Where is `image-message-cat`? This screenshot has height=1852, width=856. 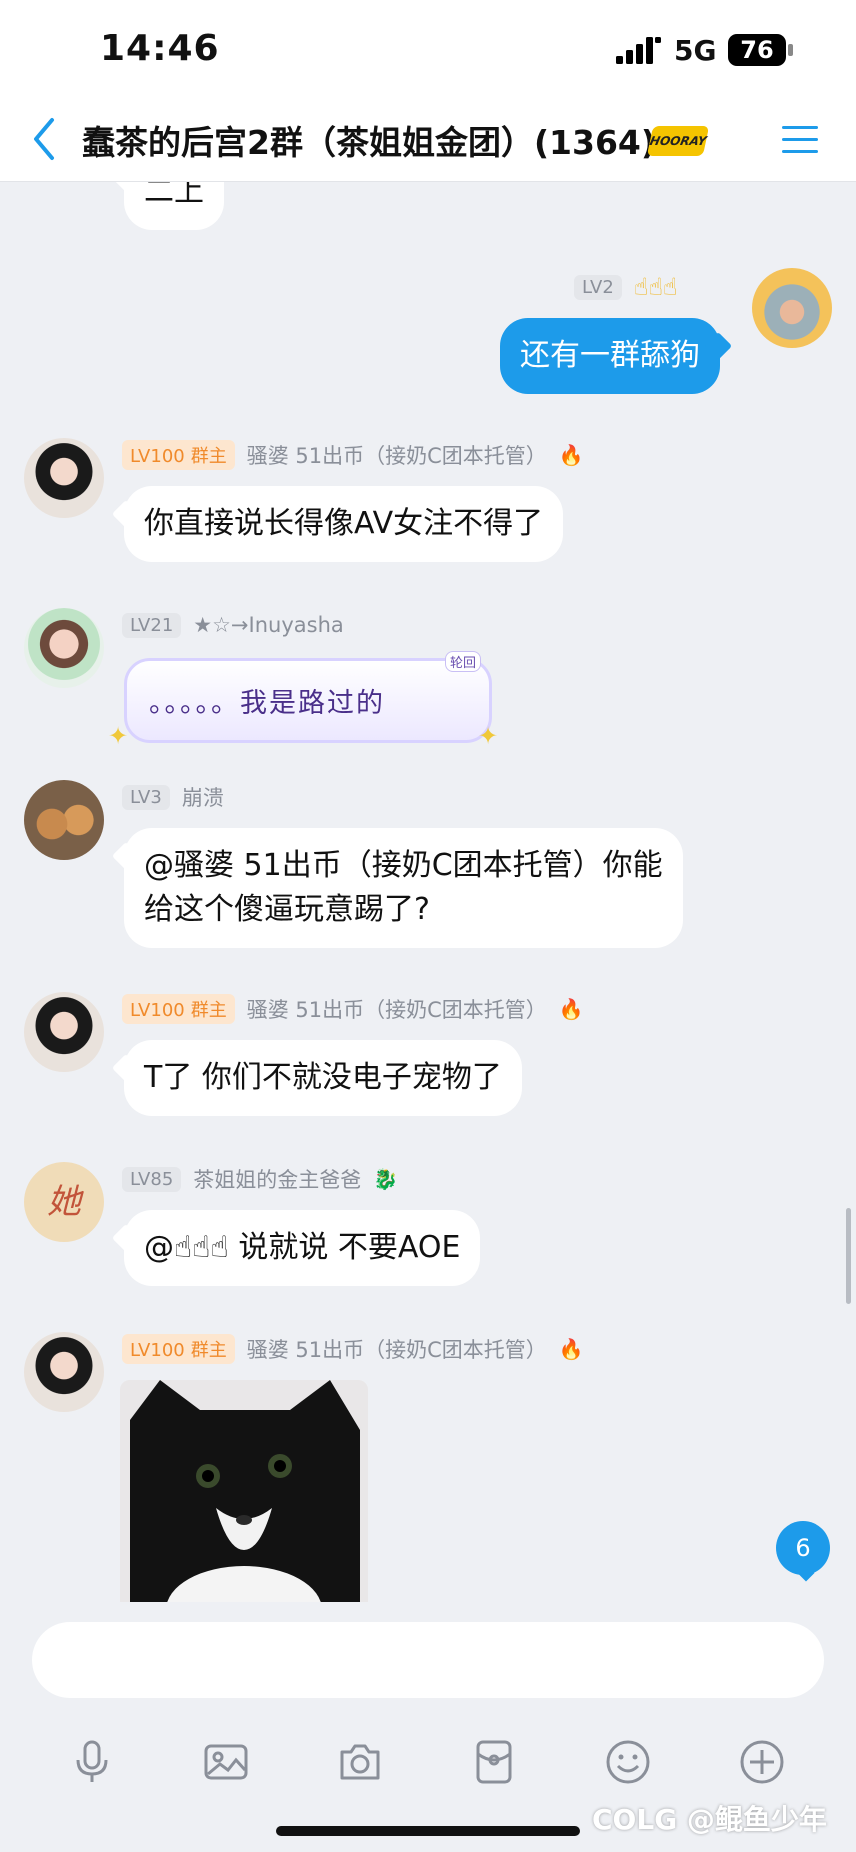 image-message-cat is located at coordinates (244, 1491).